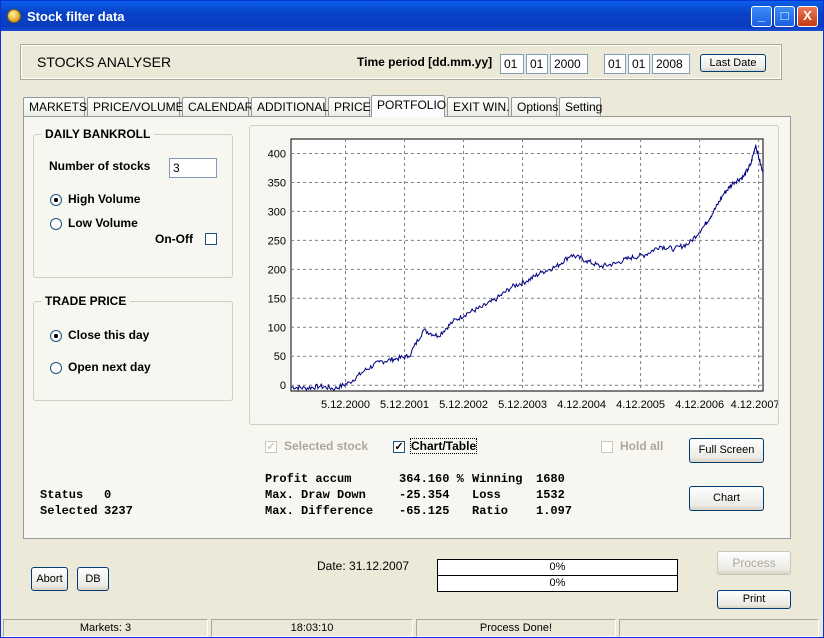 Image resolution: width=824 pixels, height=638 pixels. Describe the element at coordinates (104, 199) in the screenshot. I see `high-volume-label: High Volume` at that location.